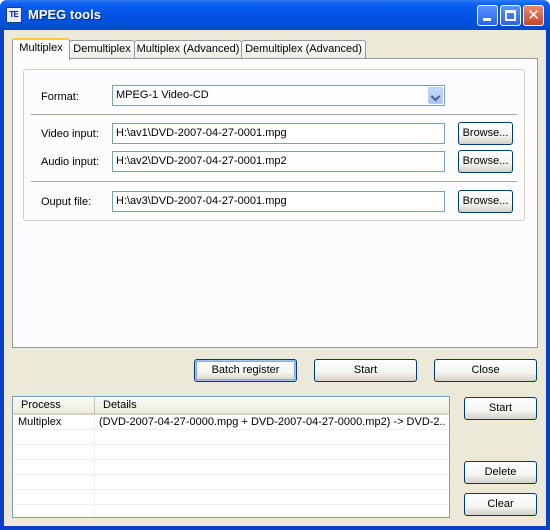 The height and width of the screenshot is (530, 550). Describe the element at coordinates (365, 370) in the screenshot. I see `start-button: Start` at that location.